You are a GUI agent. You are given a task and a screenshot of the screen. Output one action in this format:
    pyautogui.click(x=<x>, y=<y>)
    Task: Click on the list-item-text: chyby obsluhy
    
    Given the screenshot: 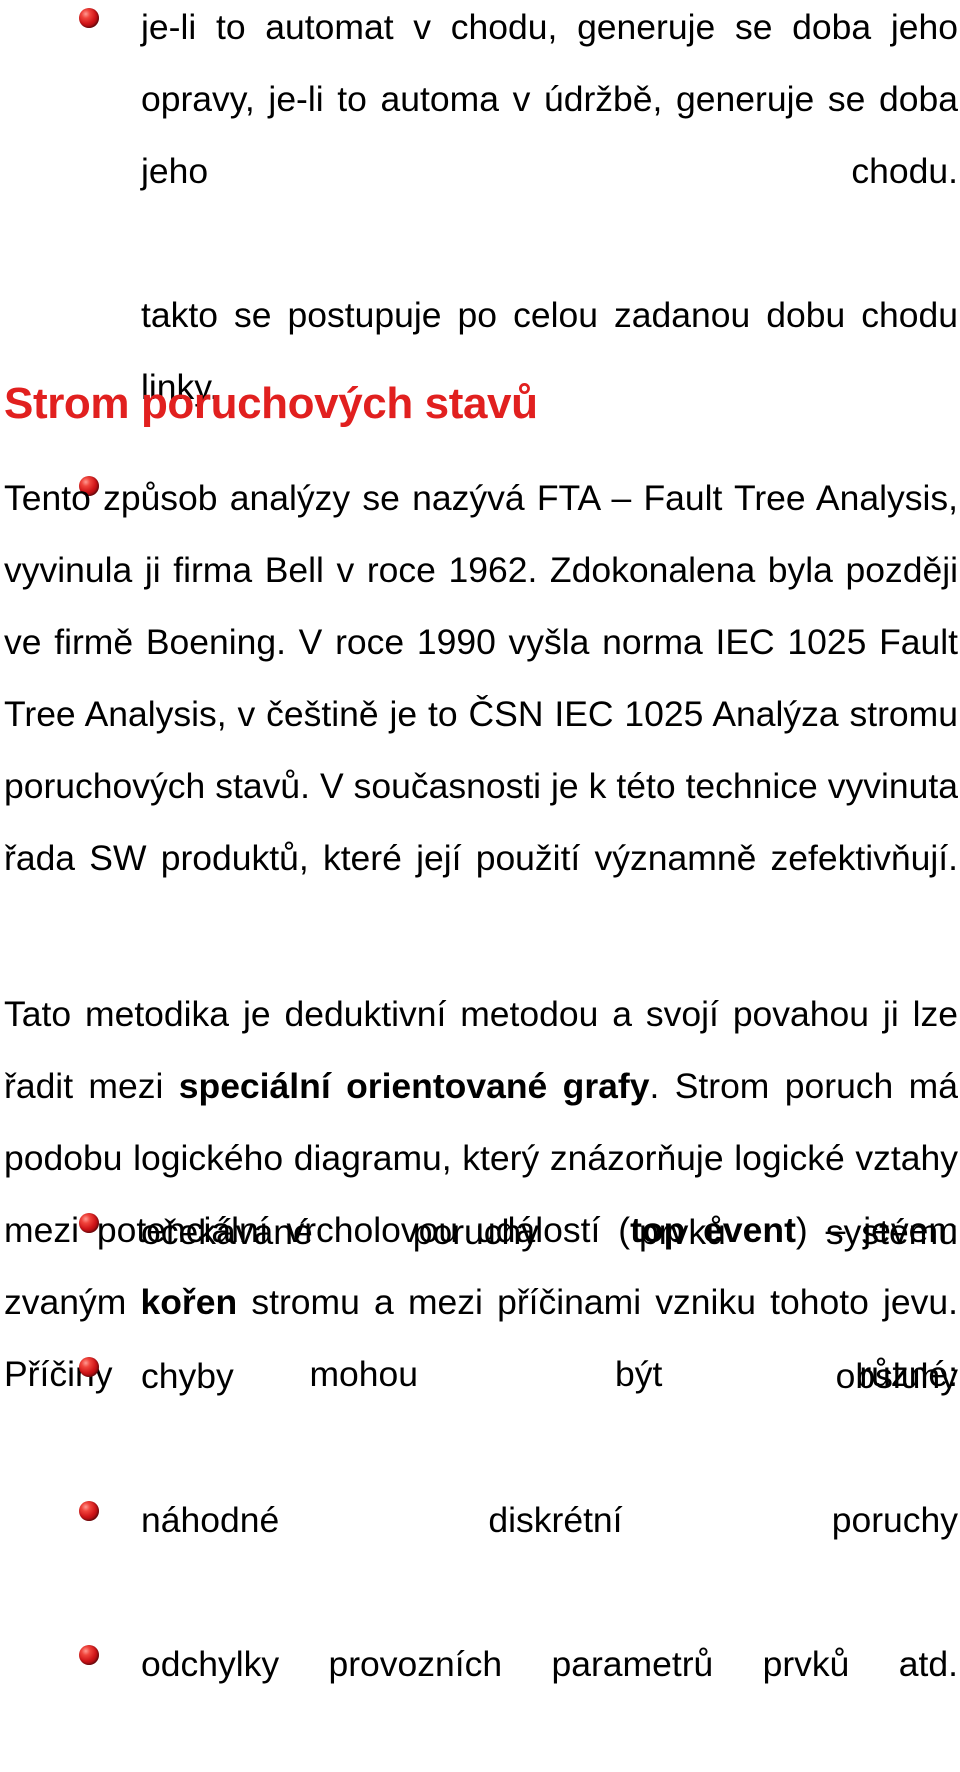 What is the action you would take?
    pyautogui.click(x=549, y=1376)
    